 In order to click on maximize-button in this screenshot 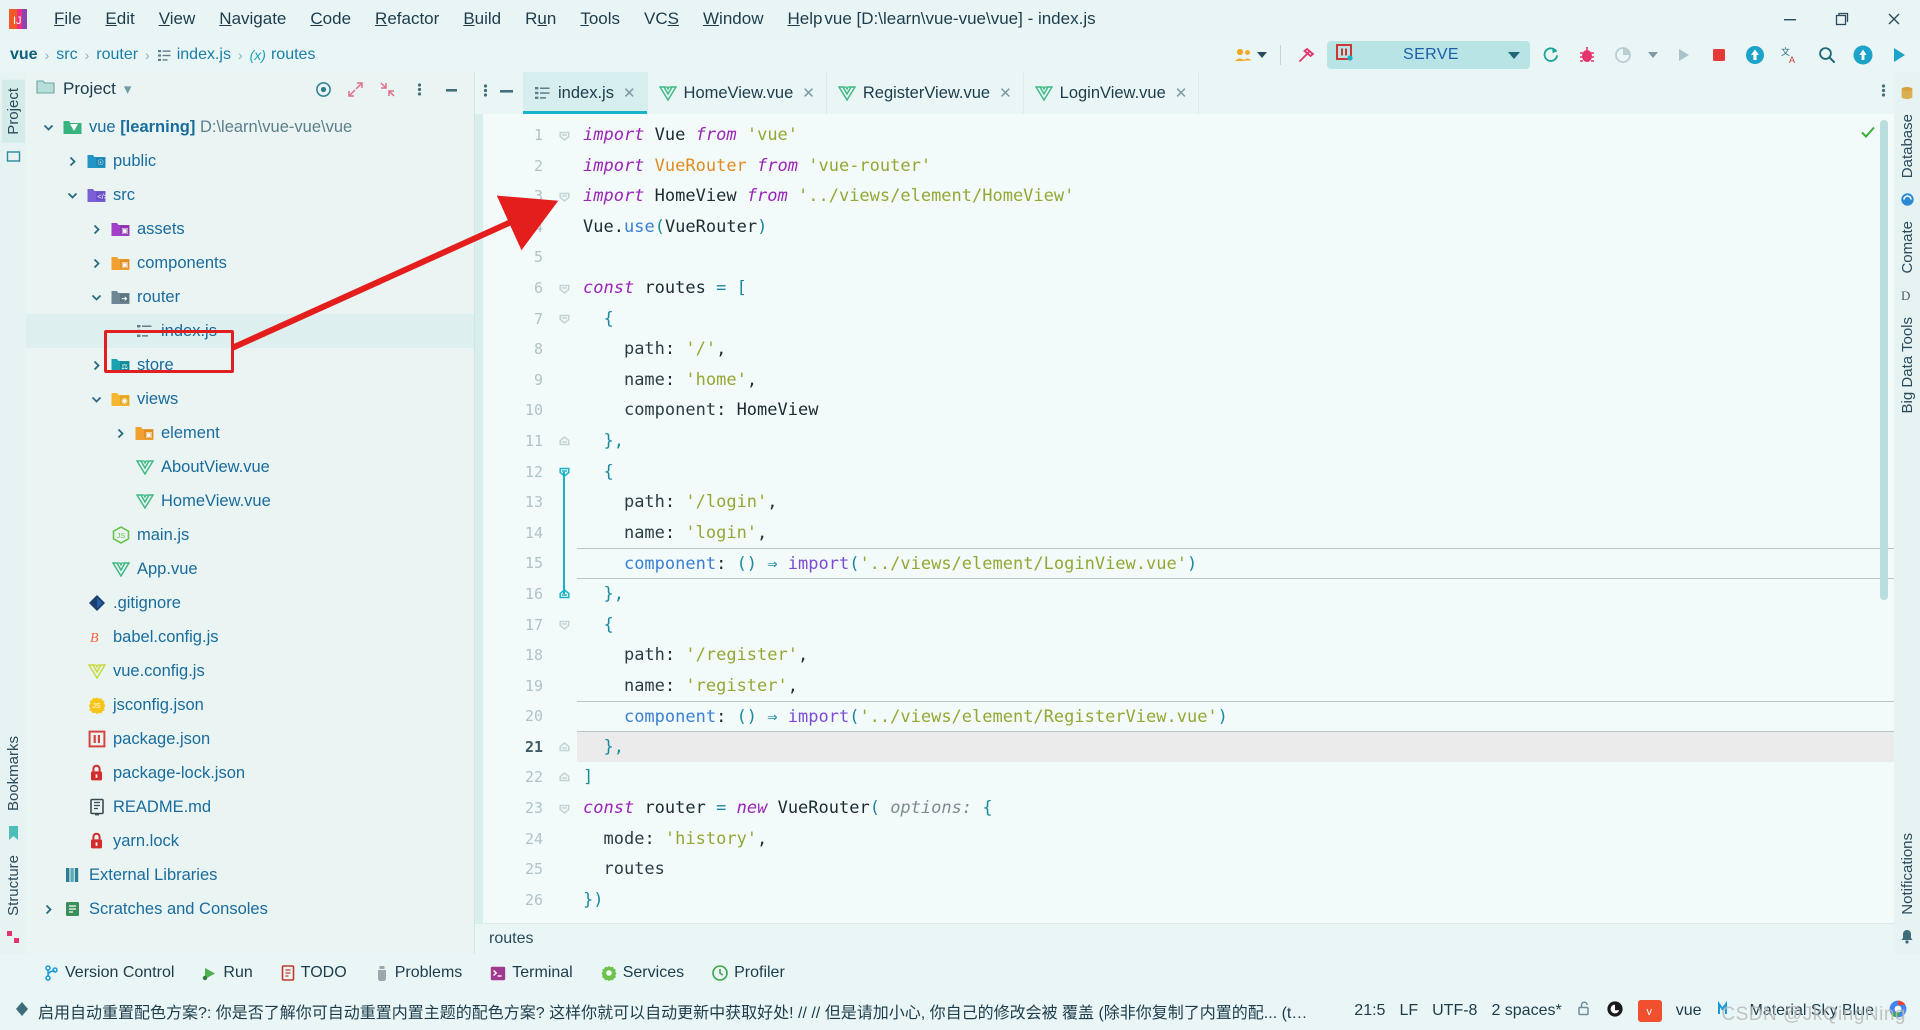, I will do `click(1842, 19)`.